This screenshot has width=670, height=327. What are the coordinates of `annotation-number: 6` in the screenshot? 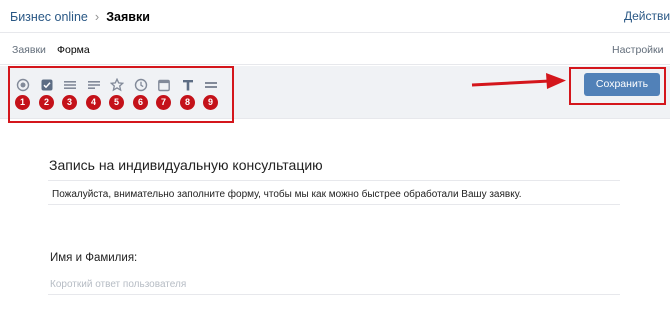 It's located at (140, 102).